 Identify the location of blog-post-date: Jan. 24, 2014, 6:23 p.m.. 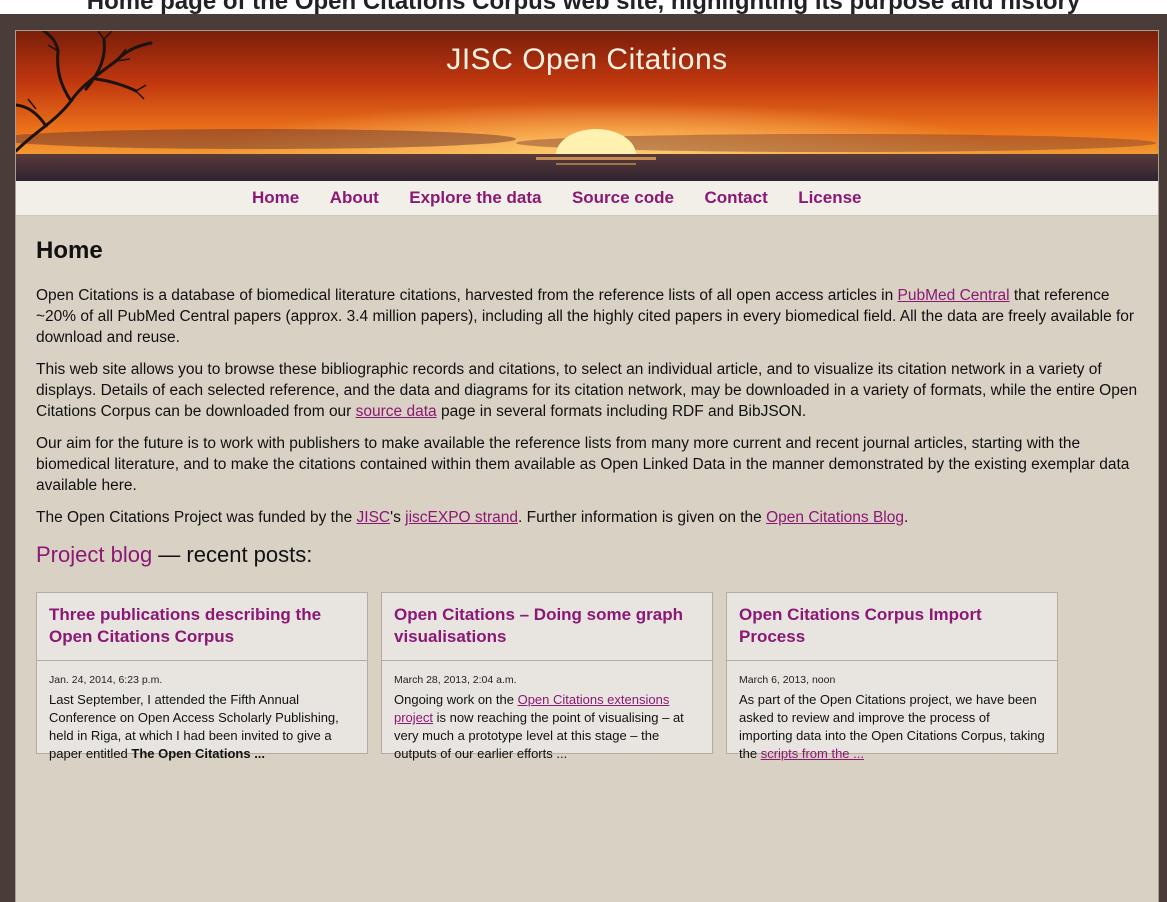
(106, 680).